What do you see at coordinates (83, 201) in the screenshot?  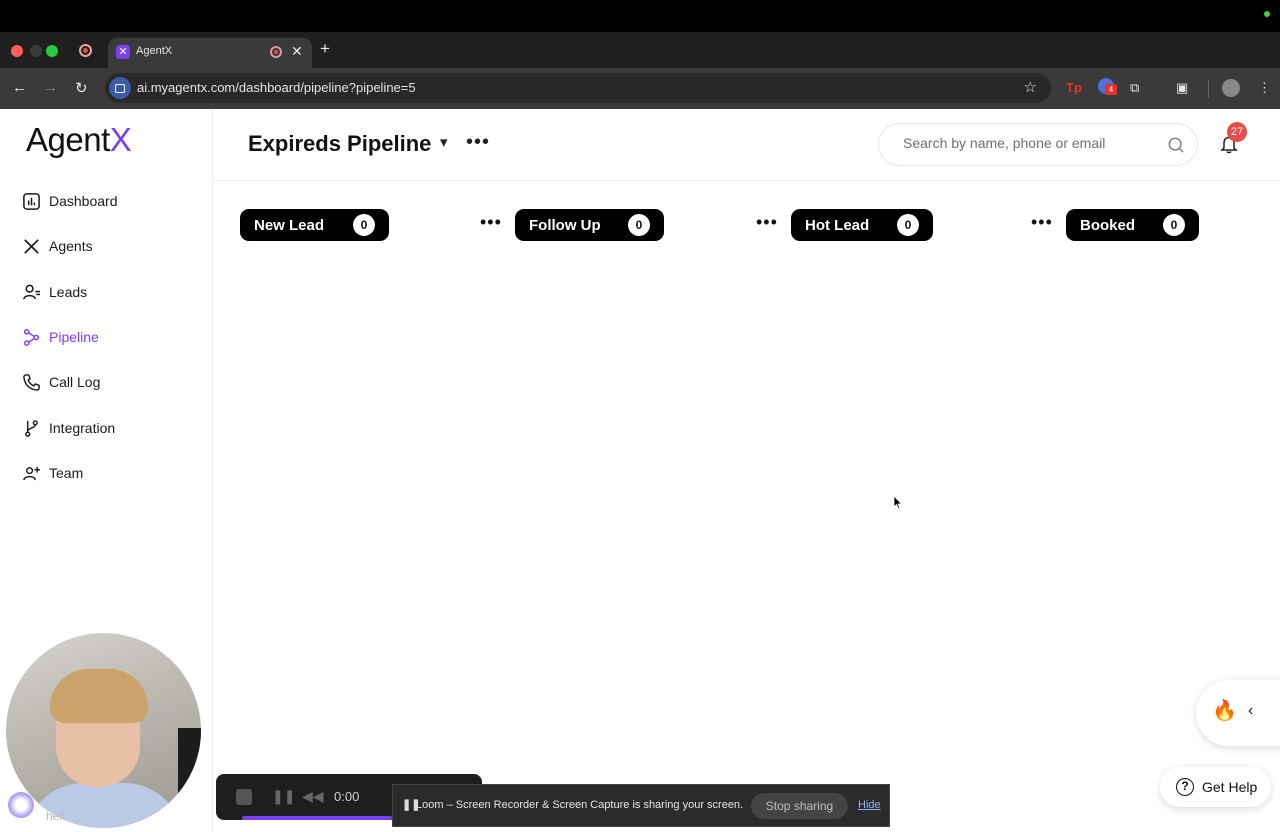 I see `sidebar-item-label: Dashboard` at bounding box center [83, 201].